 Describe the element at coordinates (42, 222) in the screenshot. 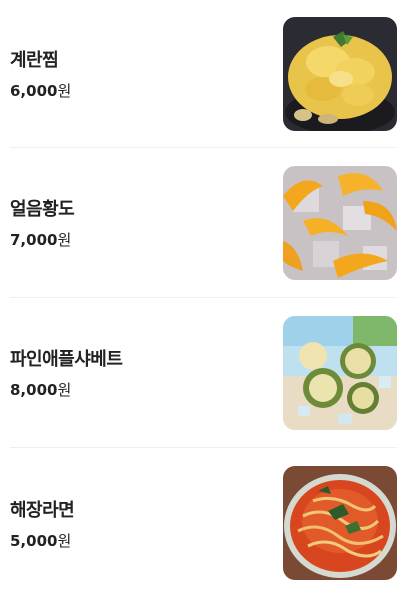

I see `menu-item-info: 얼음황도 7,000원` at that location.